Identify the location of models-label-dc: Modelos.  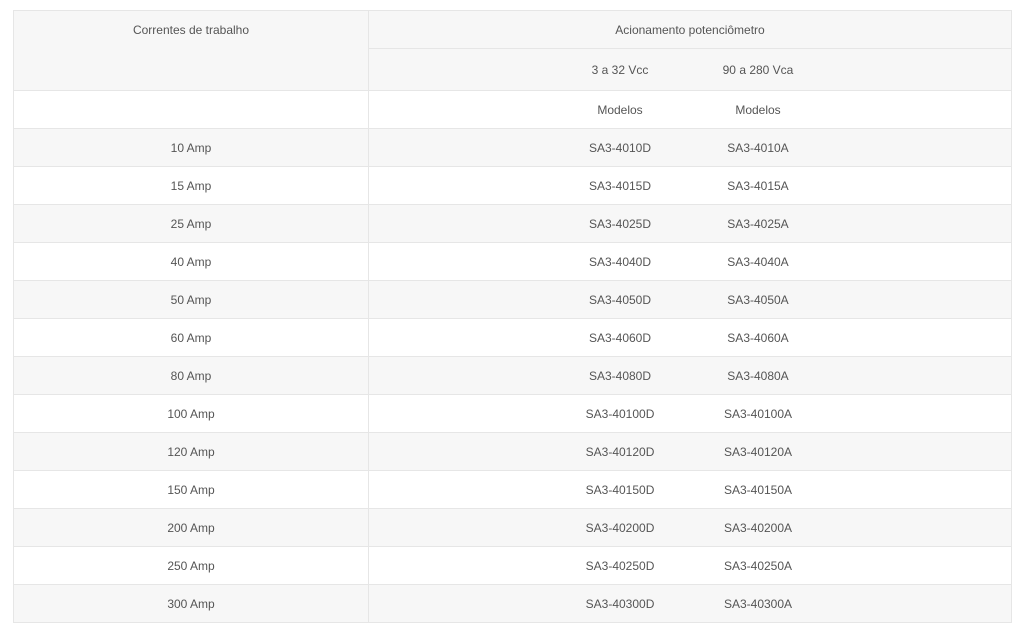
(620, 109).